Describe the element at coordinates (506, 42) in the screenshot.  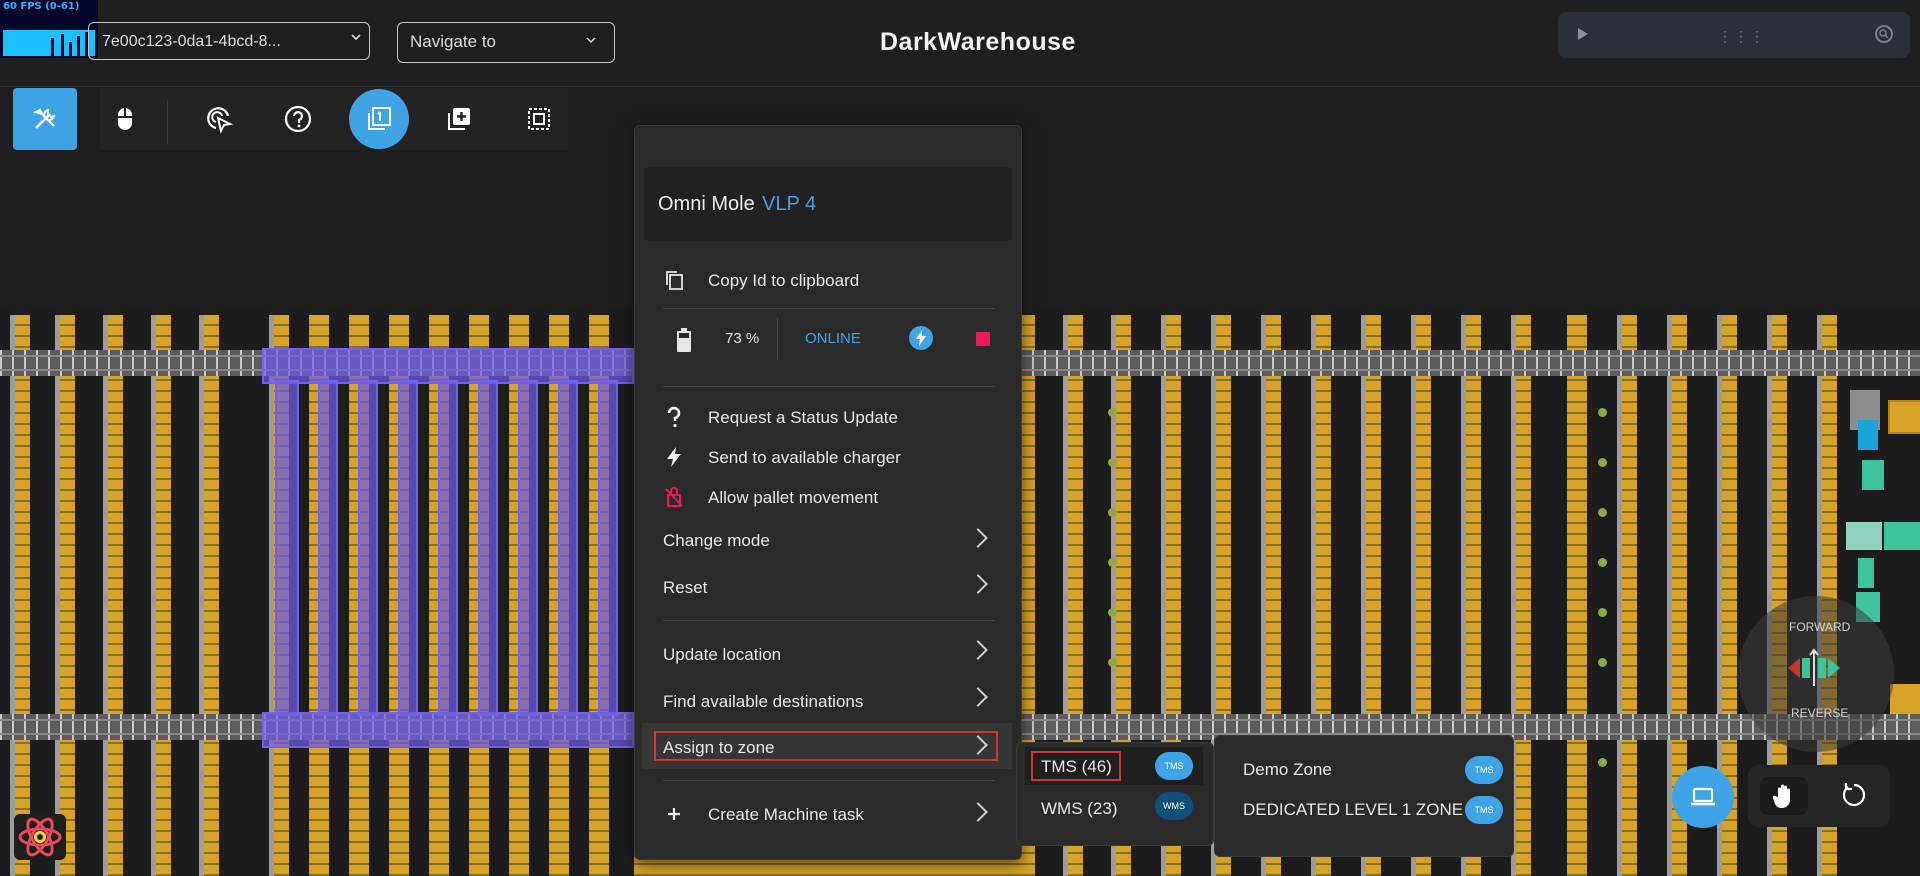
I see `navigate-select: Navigate to` at that location.